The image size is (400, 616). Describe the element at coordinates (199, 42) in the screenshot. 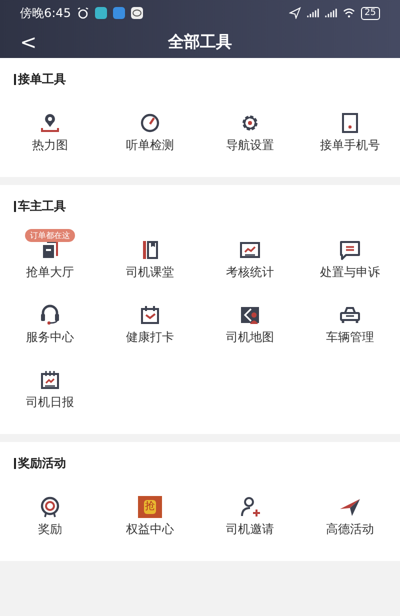

I see `page-title: 全部工具` at that location.